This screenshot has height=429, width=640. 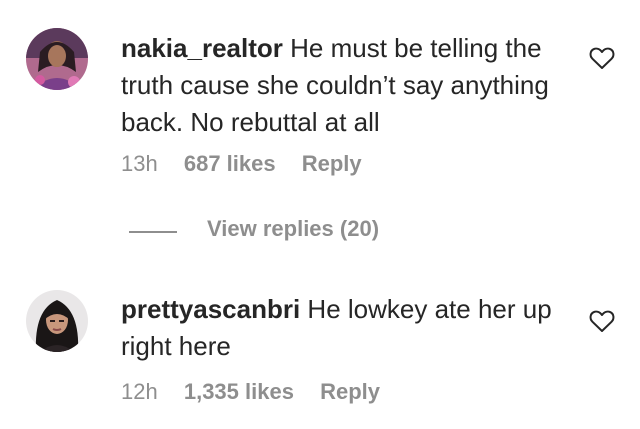 What do you see at coordinates (293, 229) in the screenshot?
I see `view-replies-button: View replies (20)` at bounding box center [293, 229].